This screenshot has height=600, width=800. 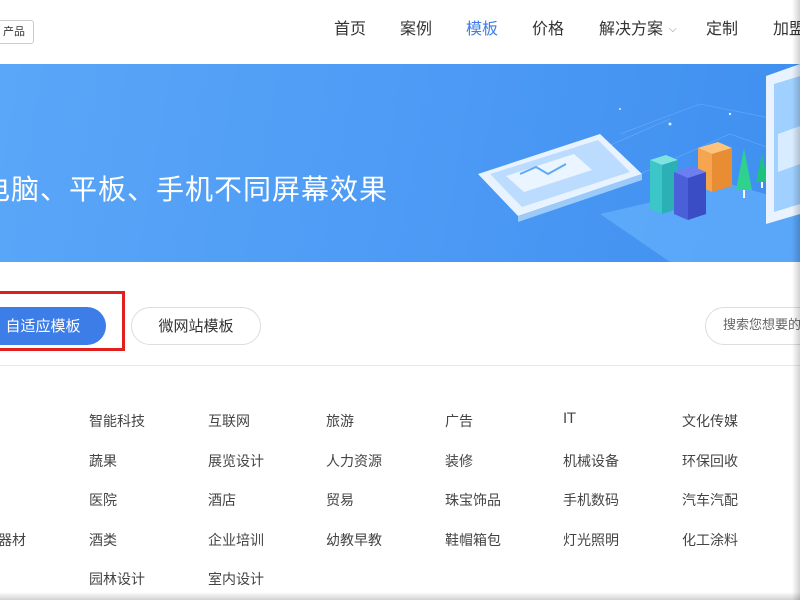 What do you see at coordinates (482, 32) in the screenshot?
I see `nav-item-templates: 模板` at bounding box center [482, 32].